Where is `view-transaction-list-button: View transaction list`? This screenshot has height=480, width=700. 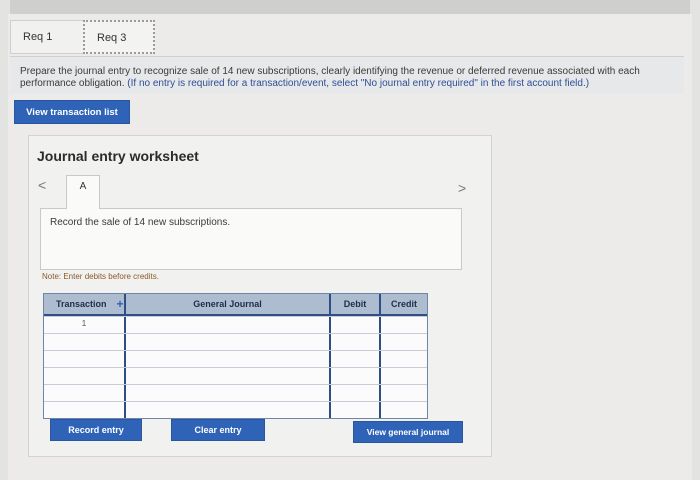 view-transaction-list-button: View transaction list is located at coordinates (72, 112).